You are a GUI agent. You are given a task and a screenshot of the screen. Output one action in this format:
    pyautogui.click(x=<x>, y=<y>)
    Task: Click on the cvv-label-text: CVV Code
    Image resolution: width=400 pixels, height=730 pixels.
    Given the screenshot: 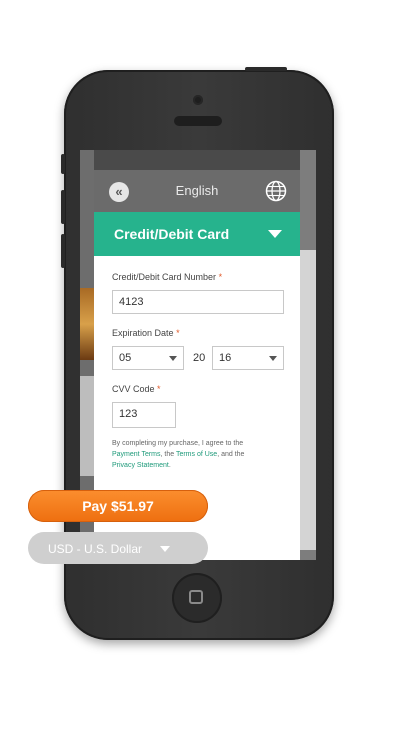 What is the action you would take?
    pyautogui.click(x=133, y=389)
    